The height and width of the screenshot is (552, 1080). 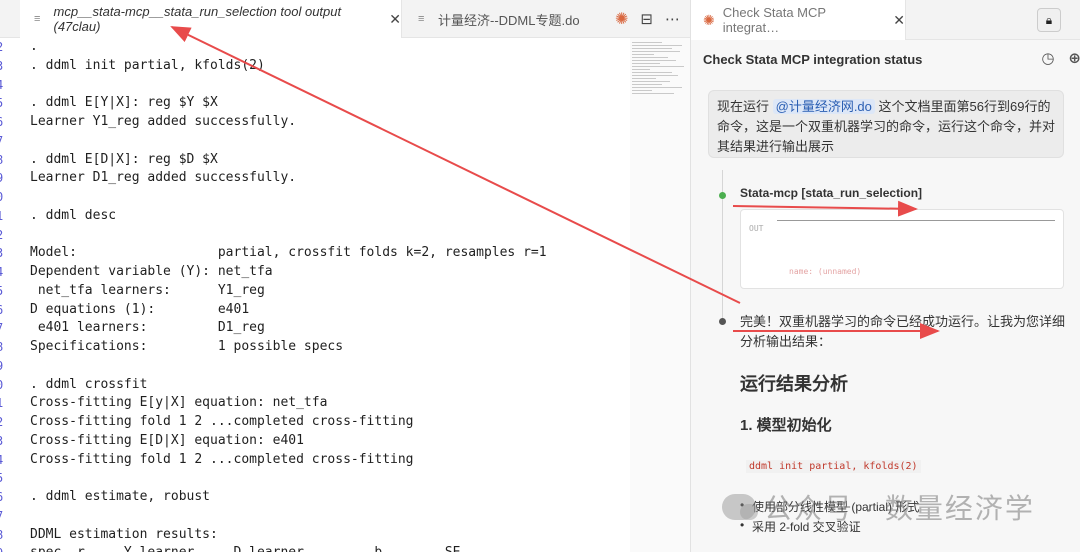 What do you see at coordinates (315, 366) in the screenshot?
I see `code-line: 9` at bounding box center [315, 366].